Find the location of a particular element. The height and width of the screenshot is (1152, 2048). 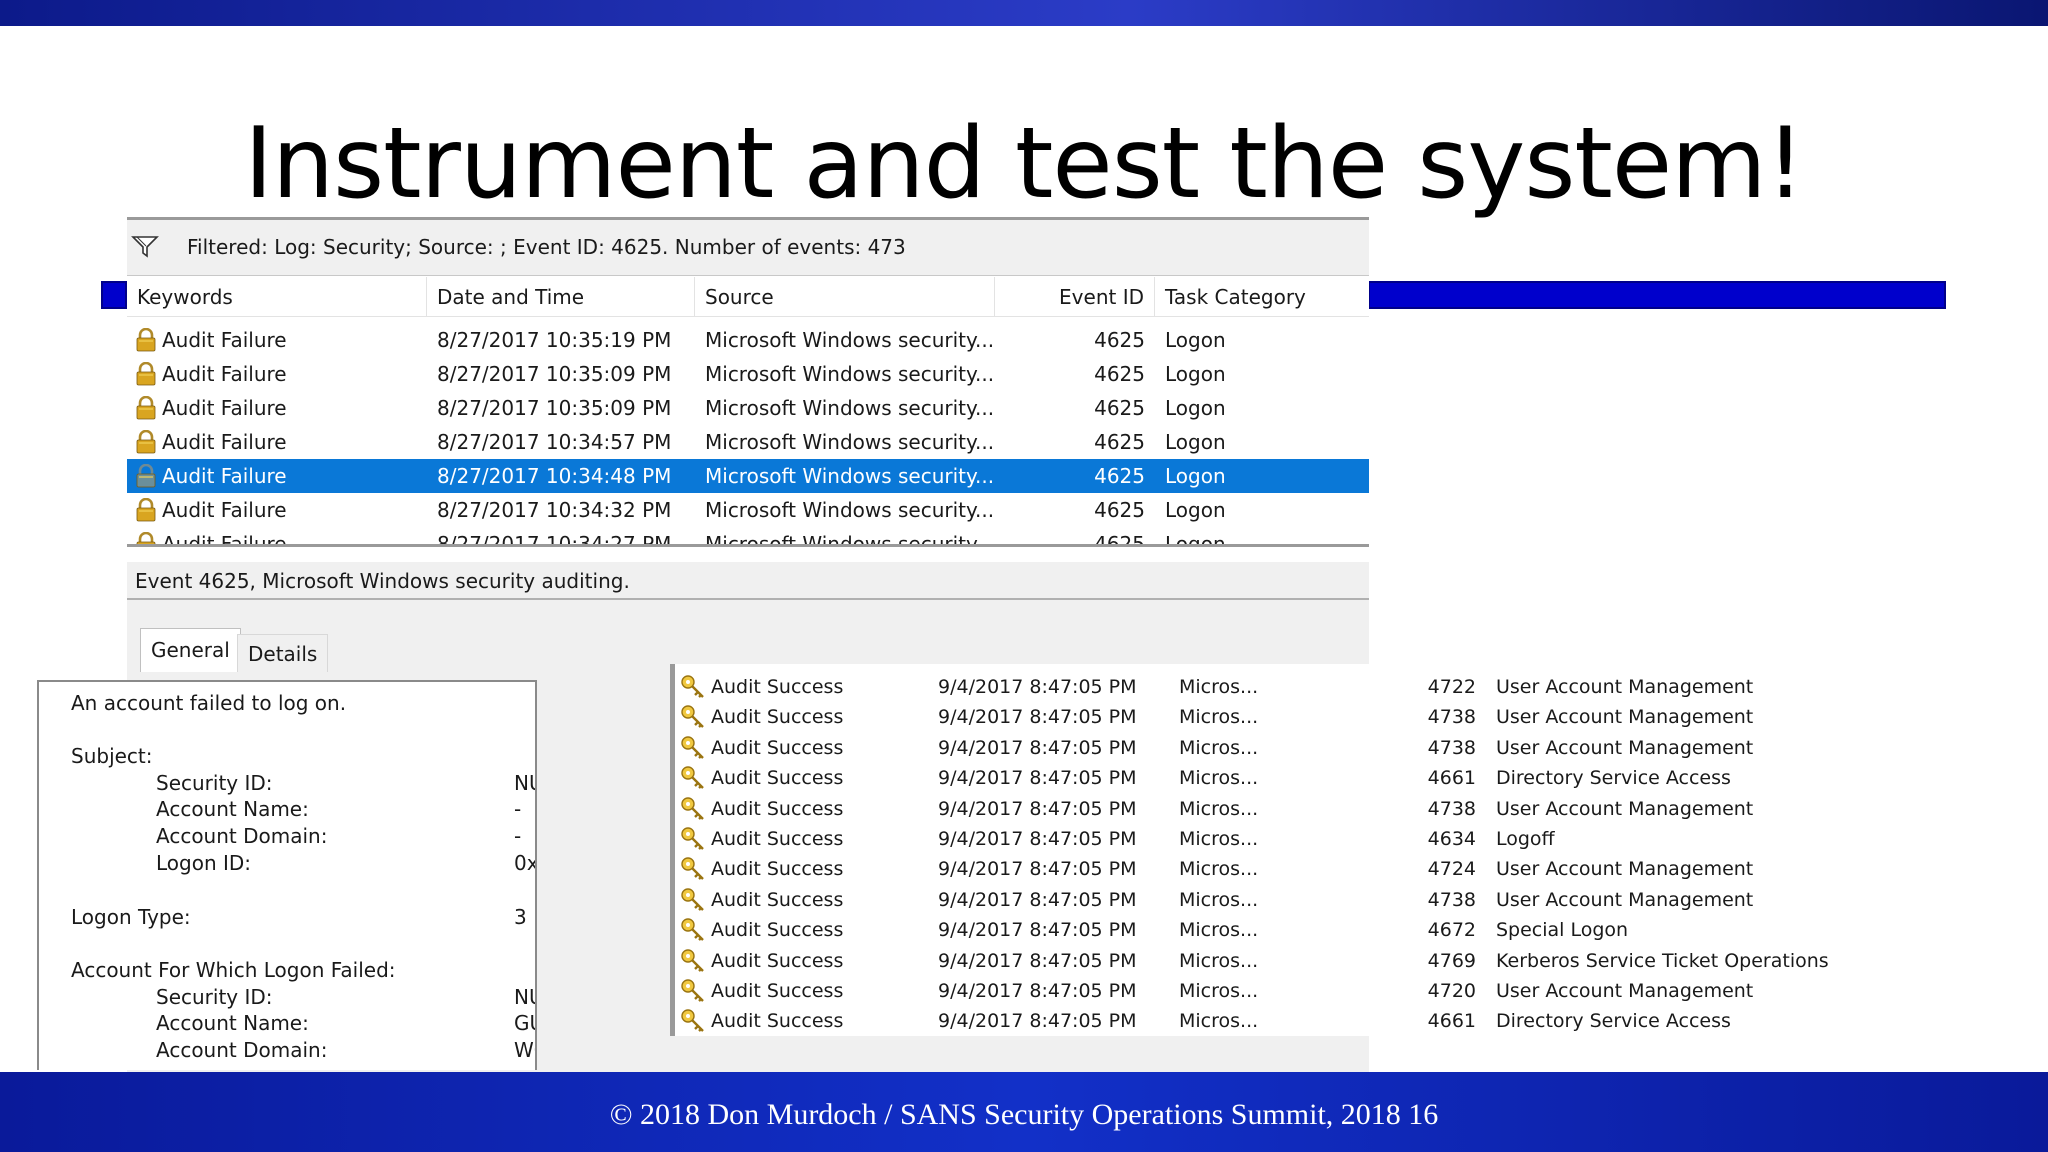

item-event-id: 4672 is located at coordinates (1451, 930).